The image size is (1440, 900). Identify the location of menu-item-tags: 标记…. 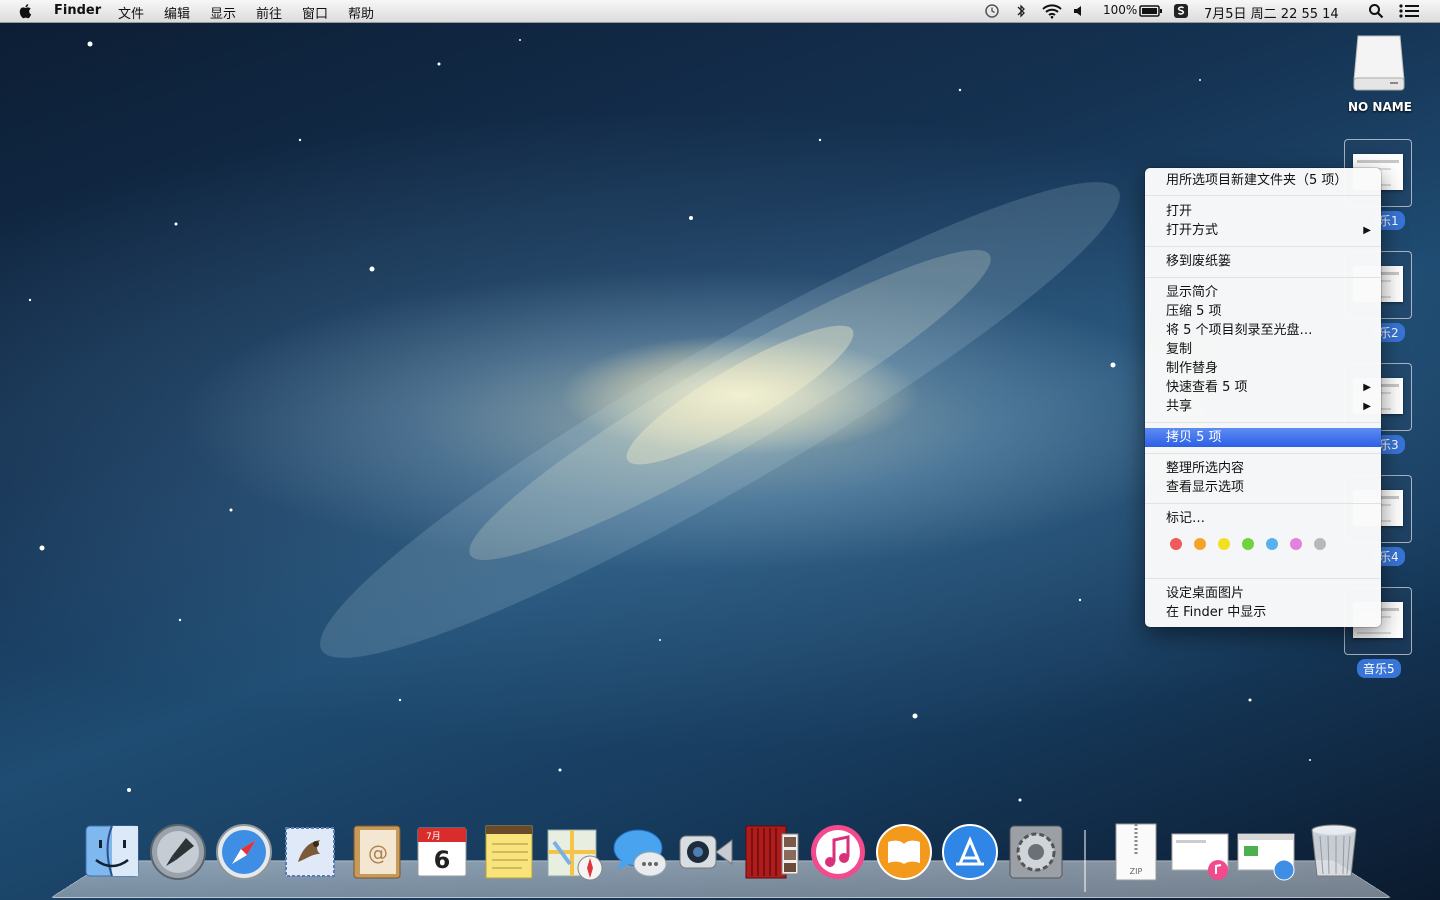
(1185, 518).